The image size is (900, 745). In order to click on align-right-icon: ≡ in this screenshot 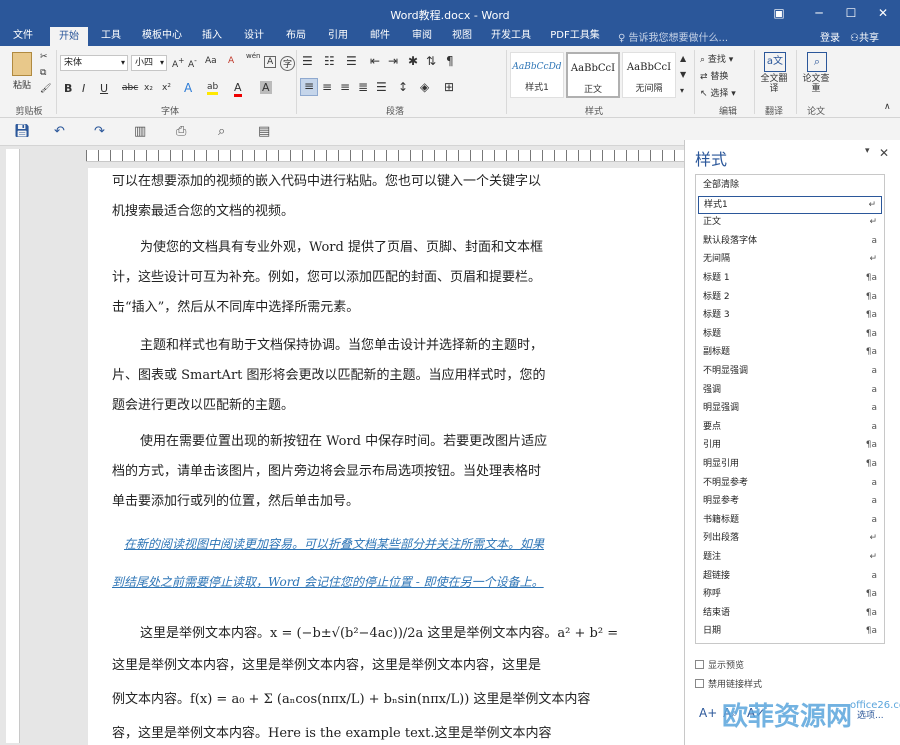, I will do `click(345, 87)`.